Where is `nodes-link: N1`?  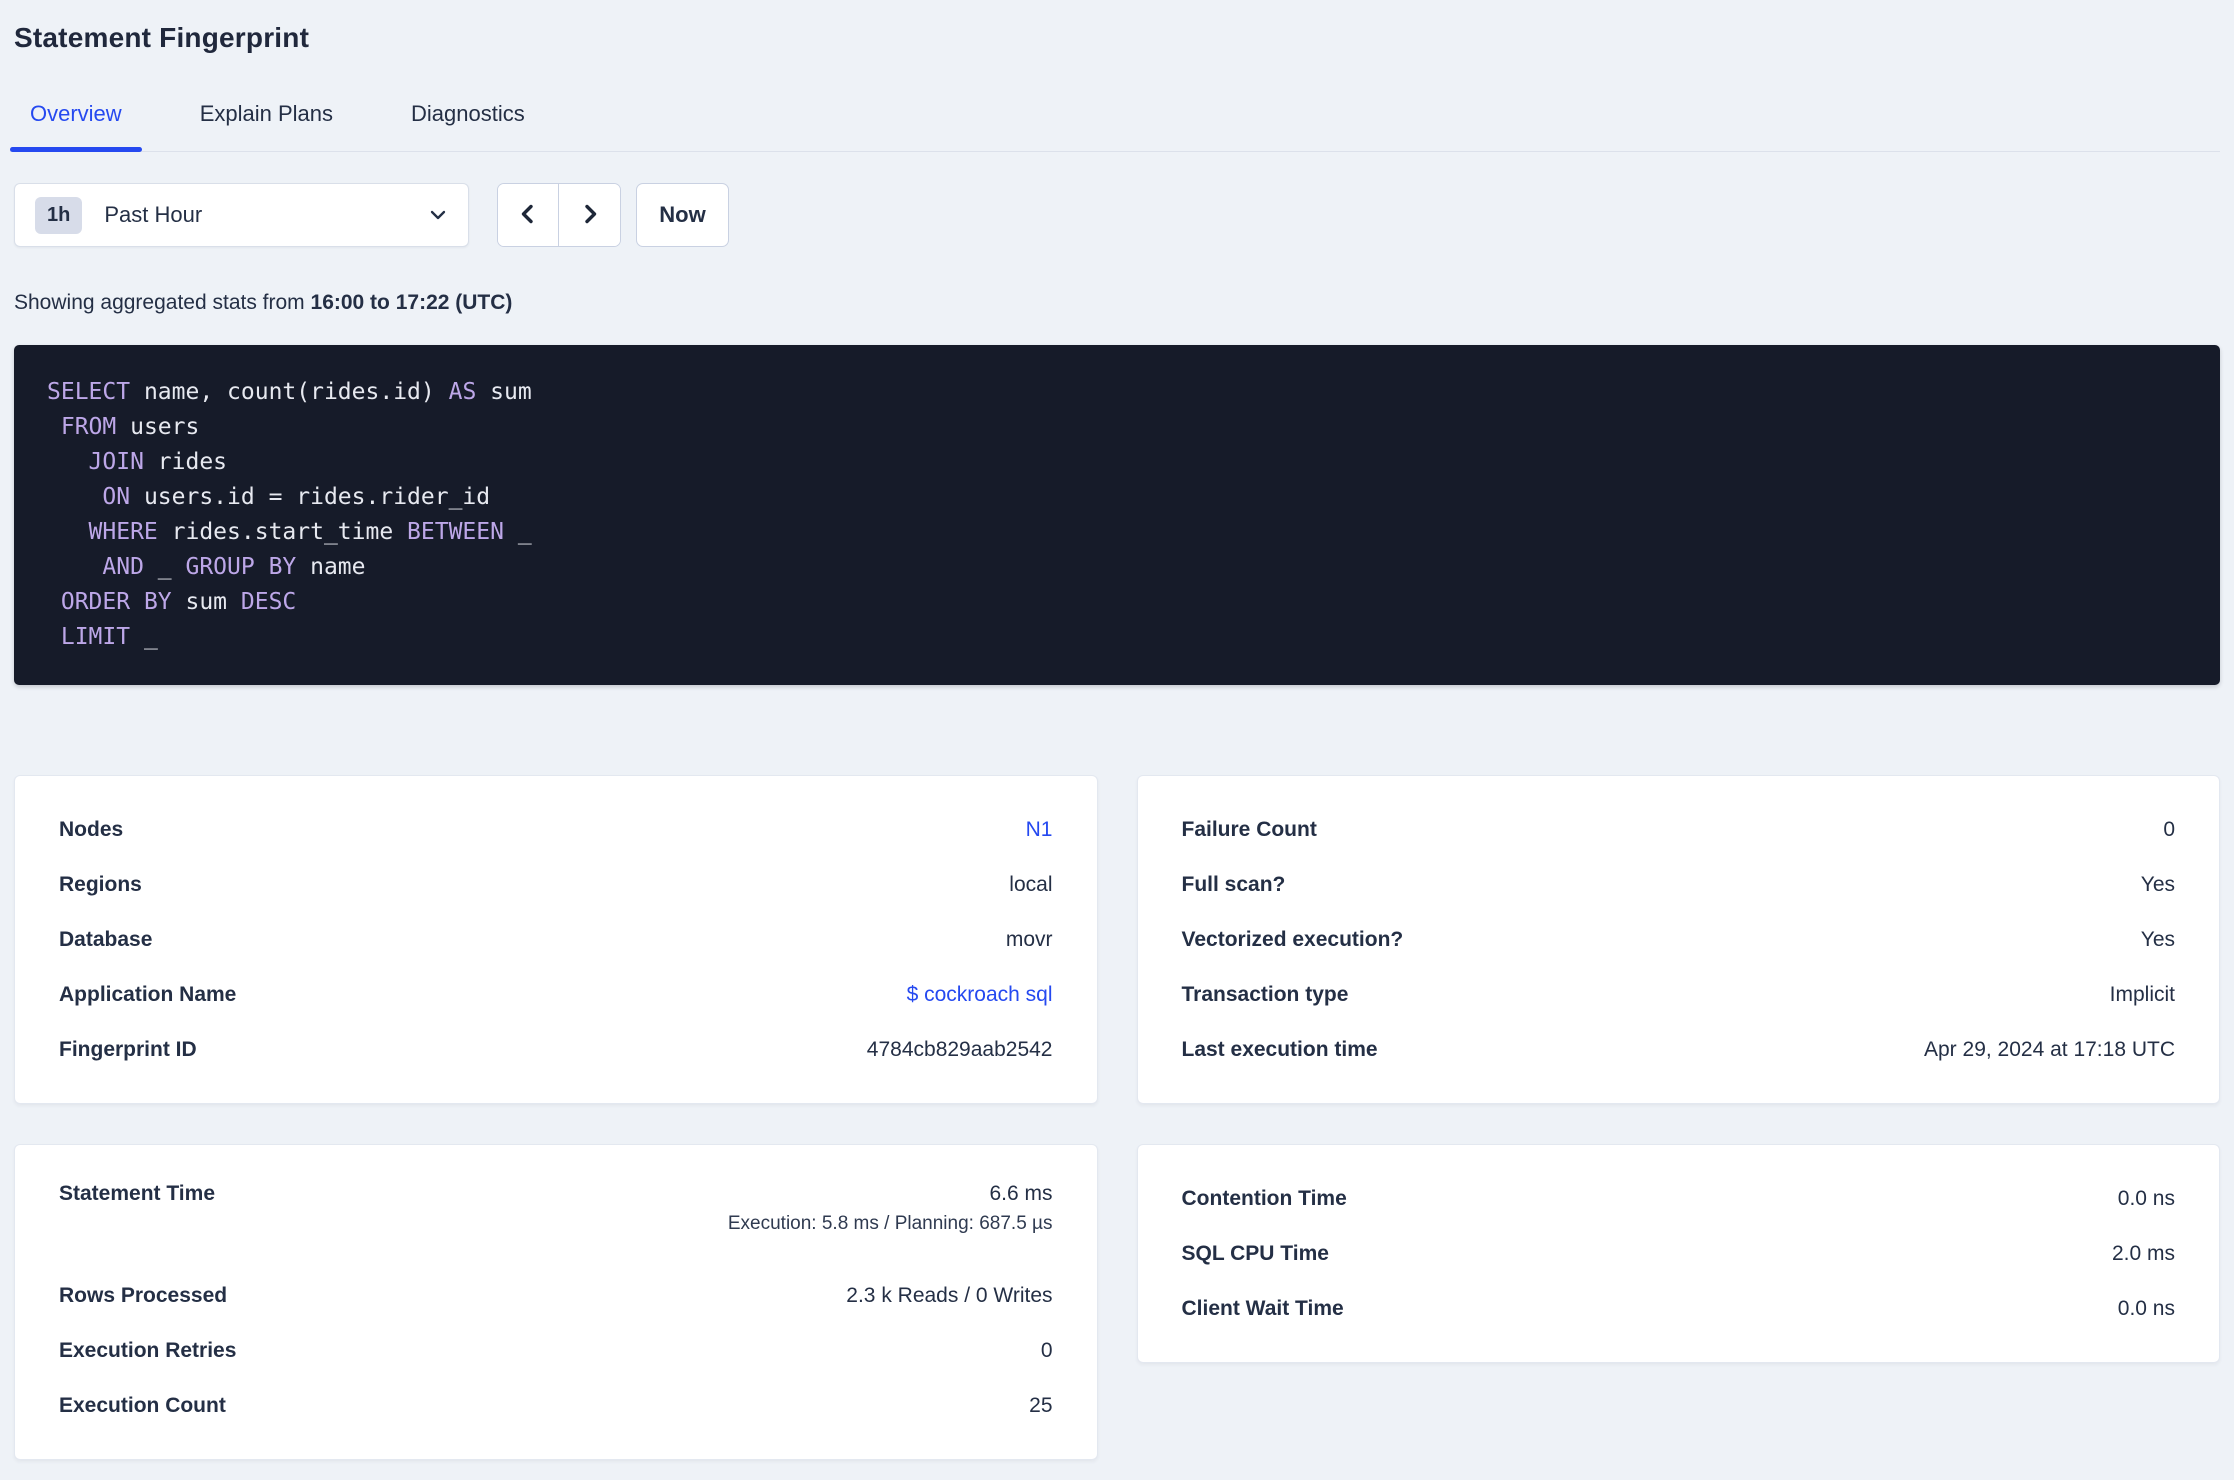
nodes-link: N1 is located at coordinates (1039, 829).